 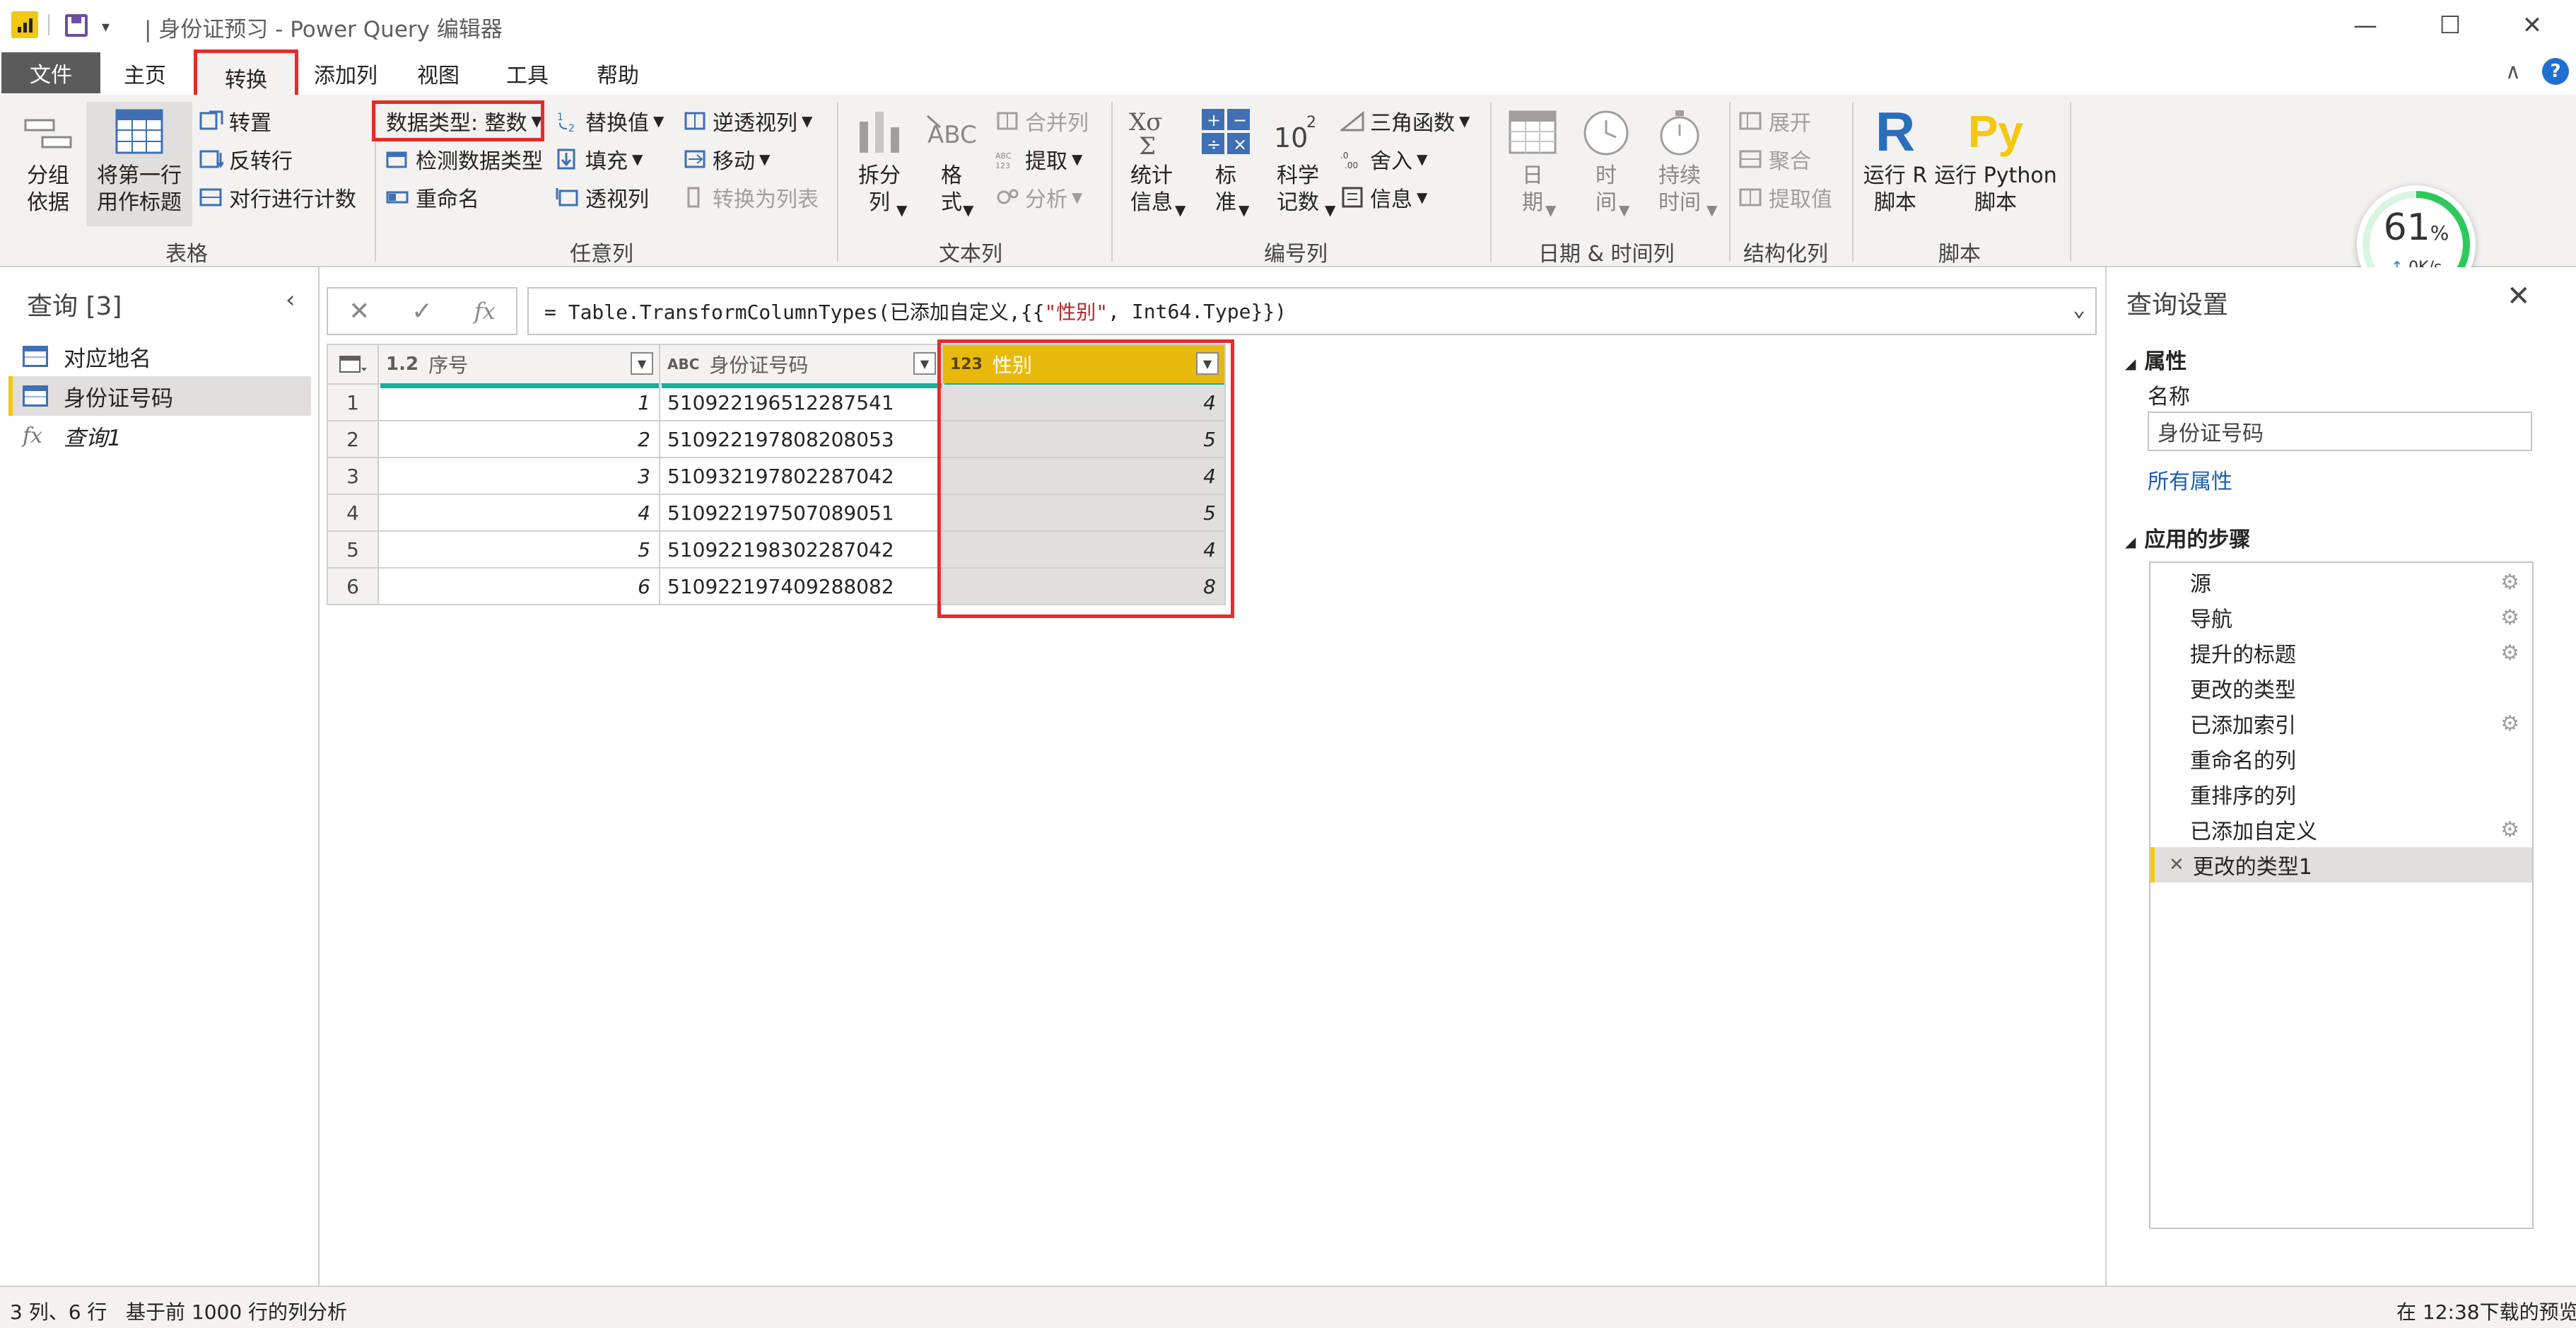 I want to click on step-item-selected: ✕ 更改的类型1, so click(x=2341, y=865).